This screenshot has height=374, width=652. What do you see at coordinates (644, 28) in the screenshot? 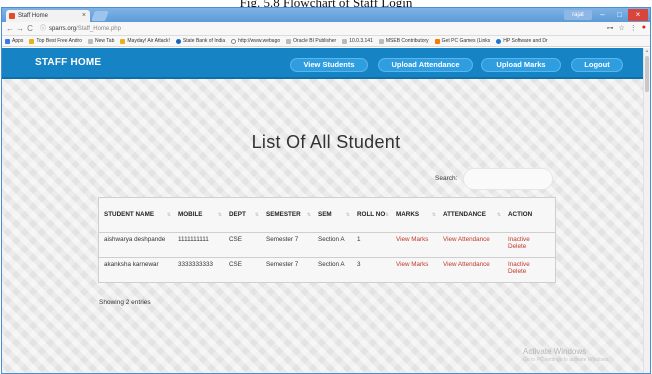
I see `extension-icon: ●` at bounding box center [644, 28].